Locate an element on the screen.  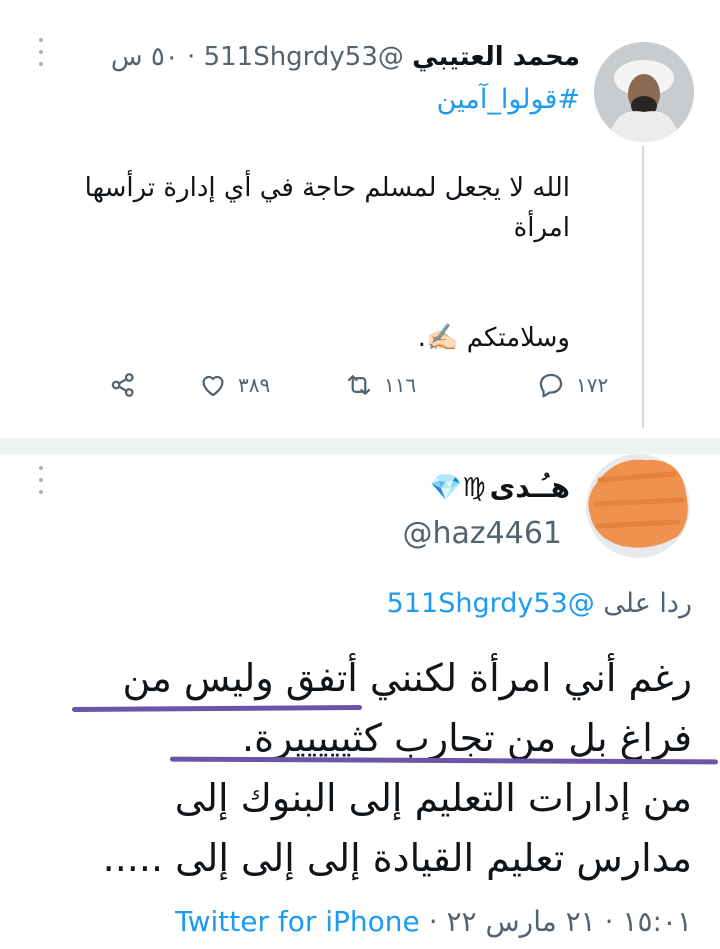
thread-line is located at coordinates (643, 287).